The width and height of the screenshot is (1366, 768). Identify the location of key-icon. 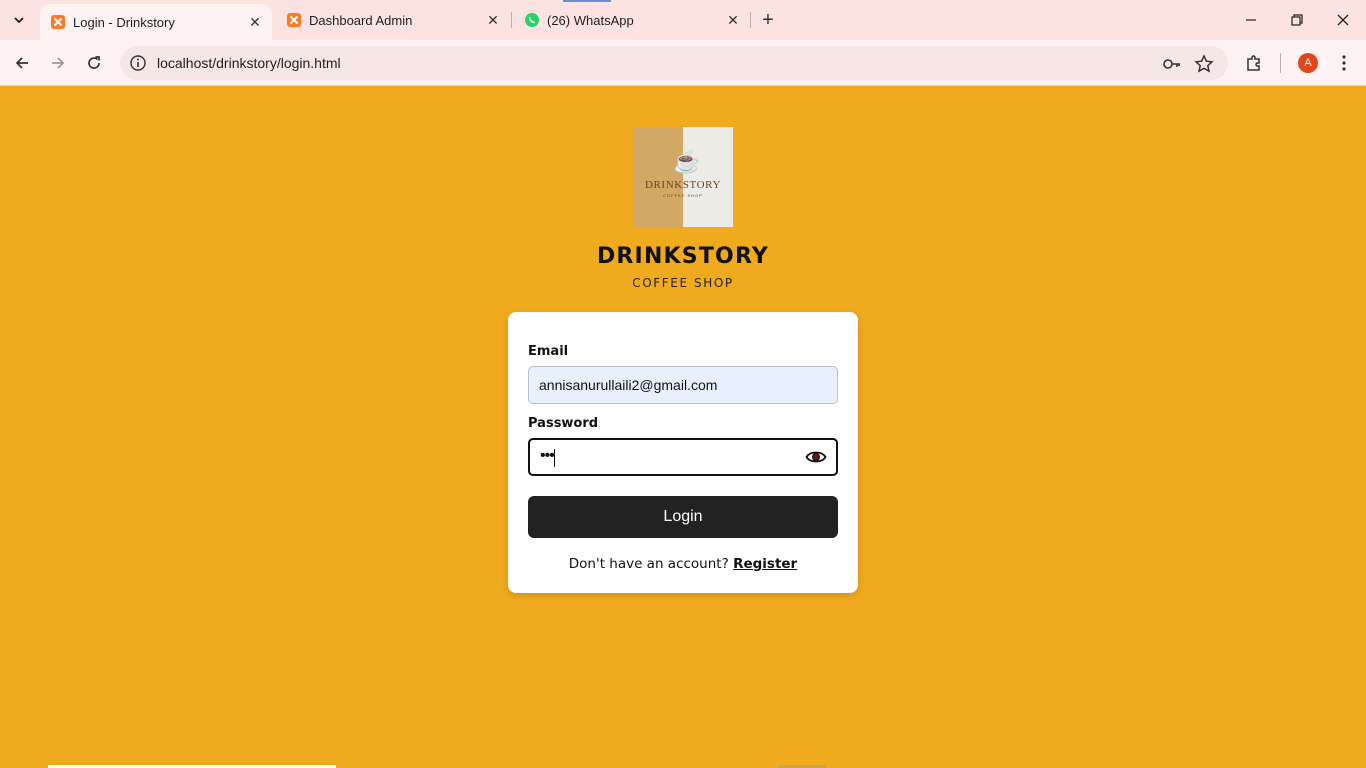
(1172, 64).